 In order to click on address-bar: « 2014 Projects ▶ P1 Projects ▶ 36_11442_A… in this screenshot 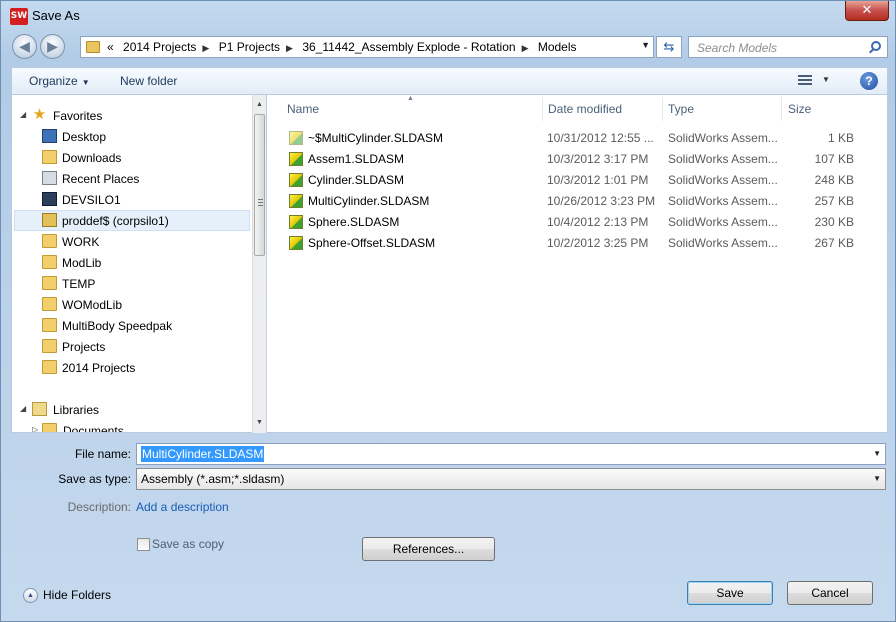, I will do `click(367, 47)`.